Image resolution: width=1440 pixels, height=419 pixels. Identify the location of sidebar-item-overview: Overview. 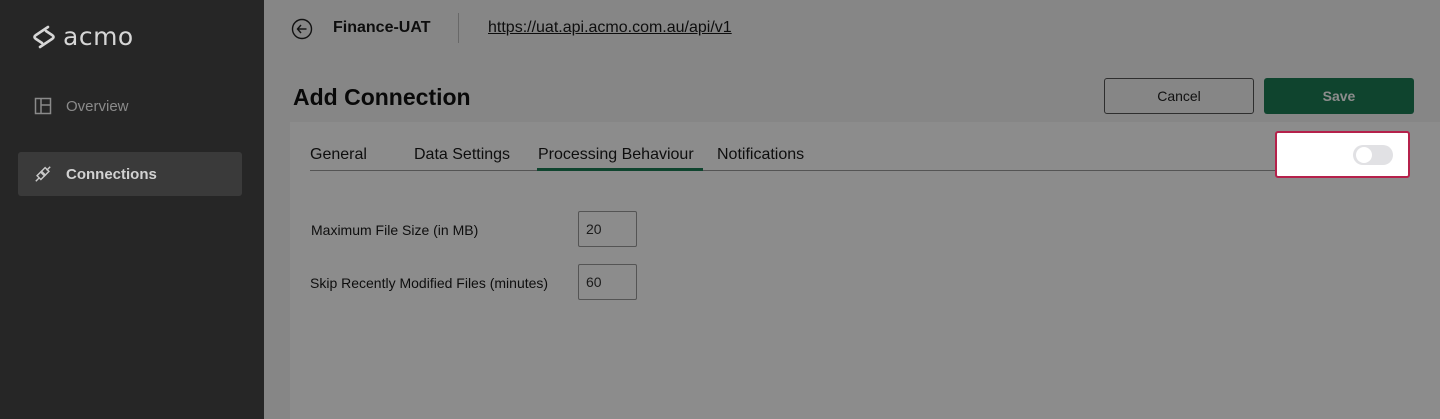
(130, 106).